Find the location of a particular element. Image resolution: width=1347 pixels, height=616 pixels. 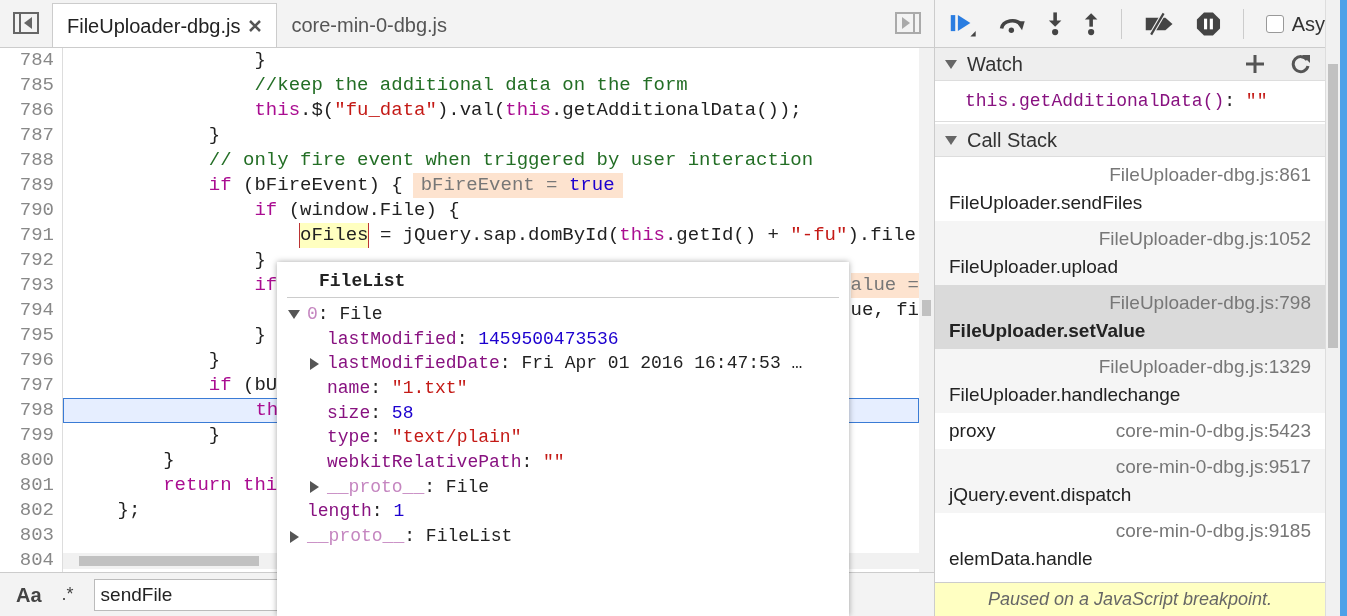

function-name: jQuery.event.dispatch is located at coordinates (1040, 495).